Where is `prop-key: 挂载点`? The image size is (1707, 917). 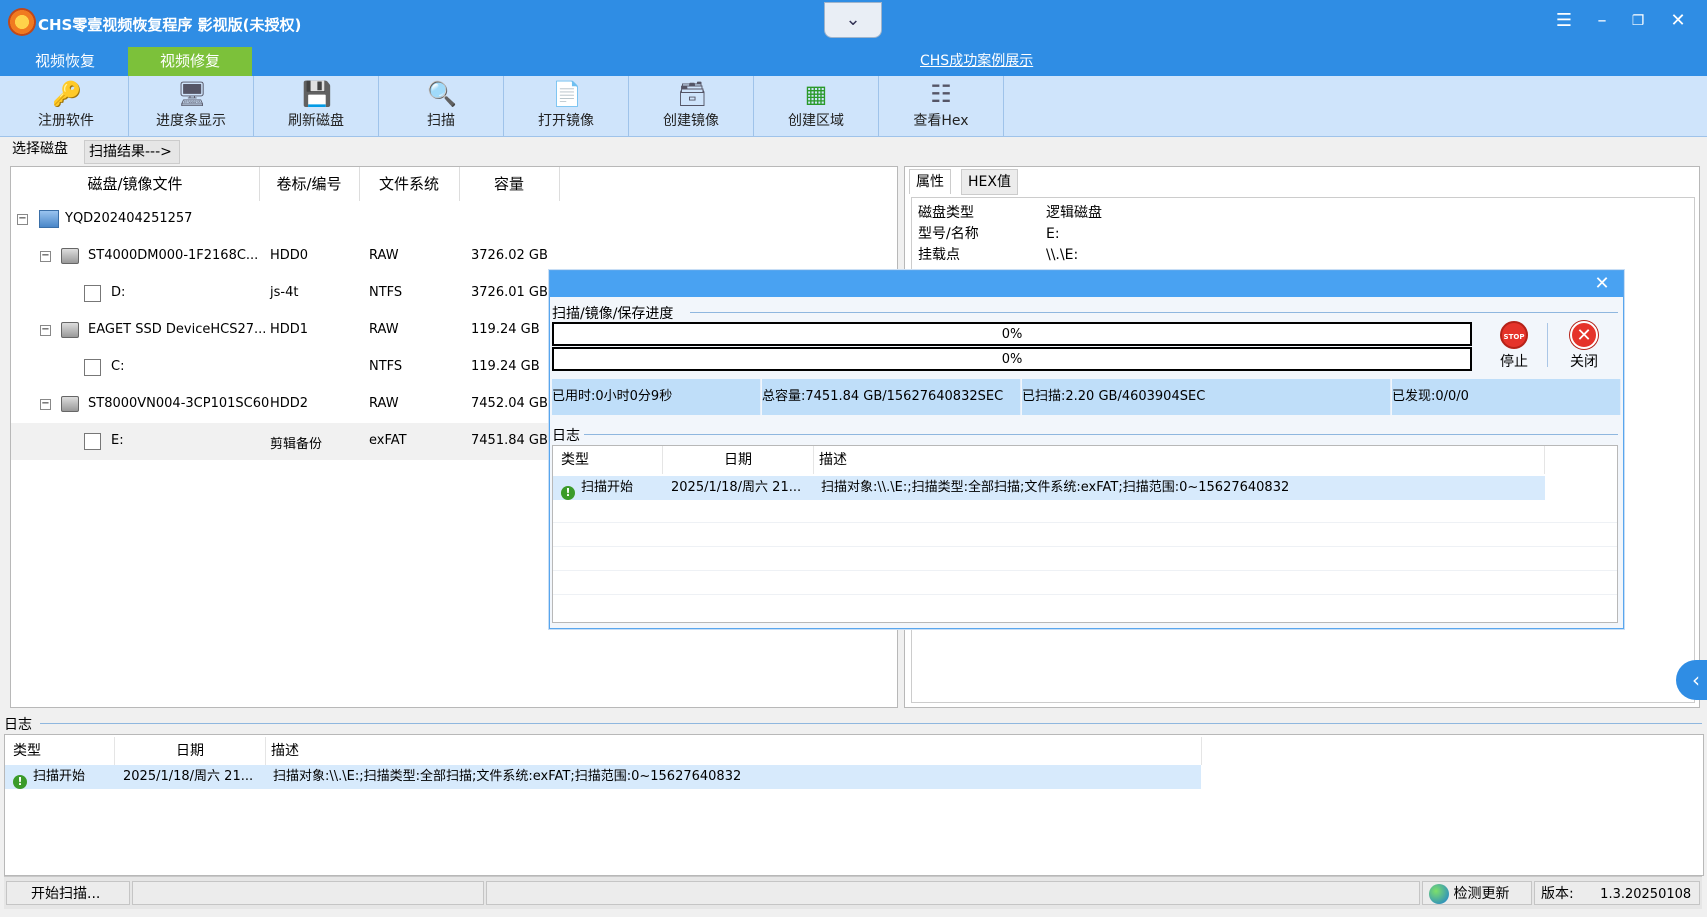 prop-key: 挂载点 is located at coordinates (939, 255).